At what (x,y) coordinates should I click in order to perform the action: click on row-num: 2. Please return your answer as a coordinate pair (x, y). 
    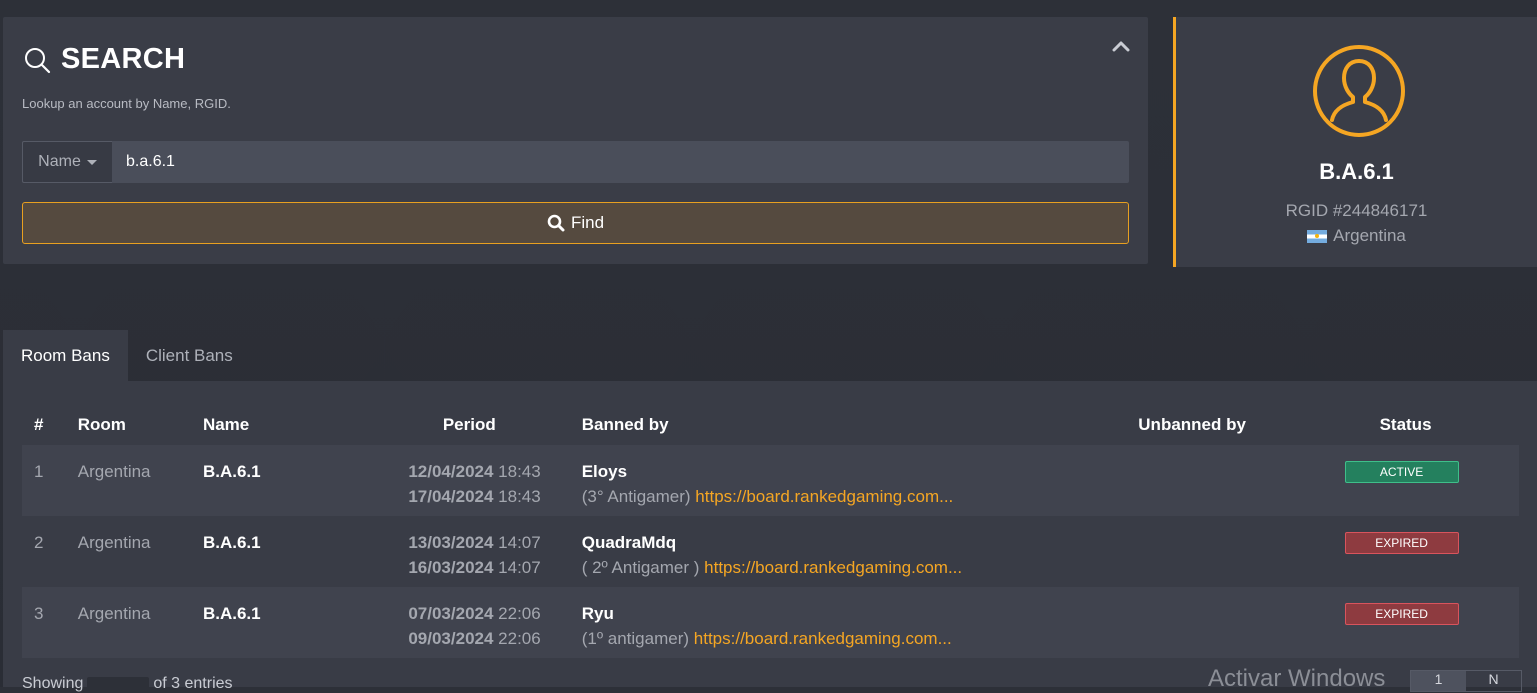
    Looking at the image, I should click on (39, 542).